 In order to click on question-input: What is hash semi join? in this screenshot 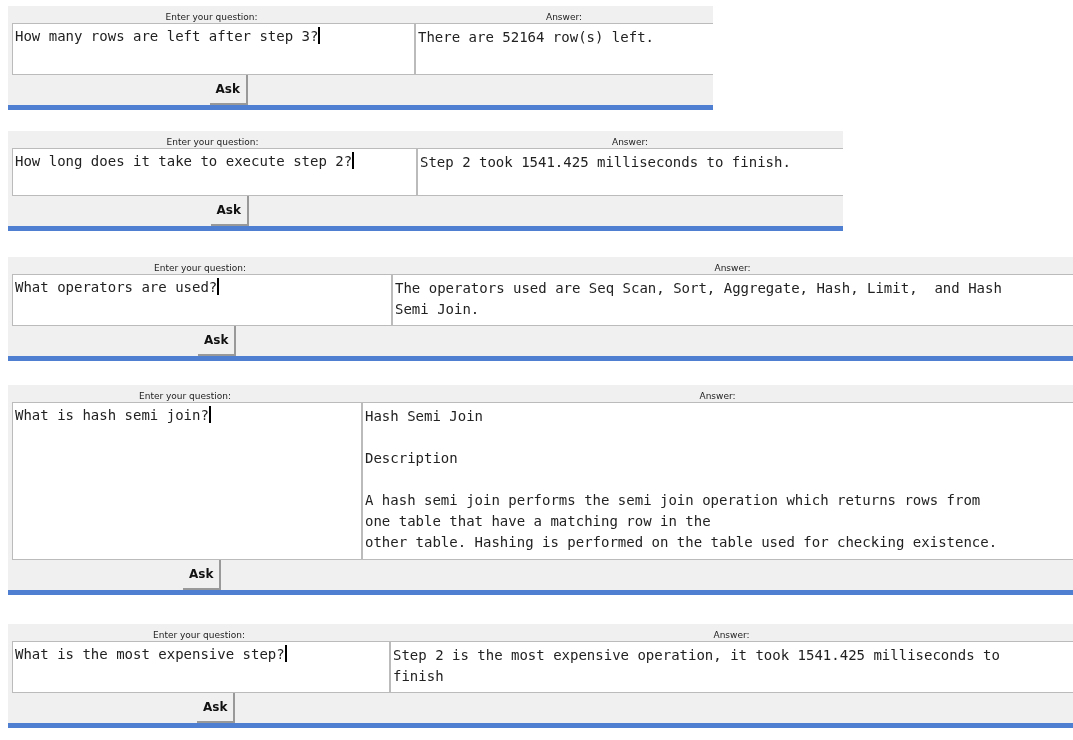, I will do `click(187, 481)`.